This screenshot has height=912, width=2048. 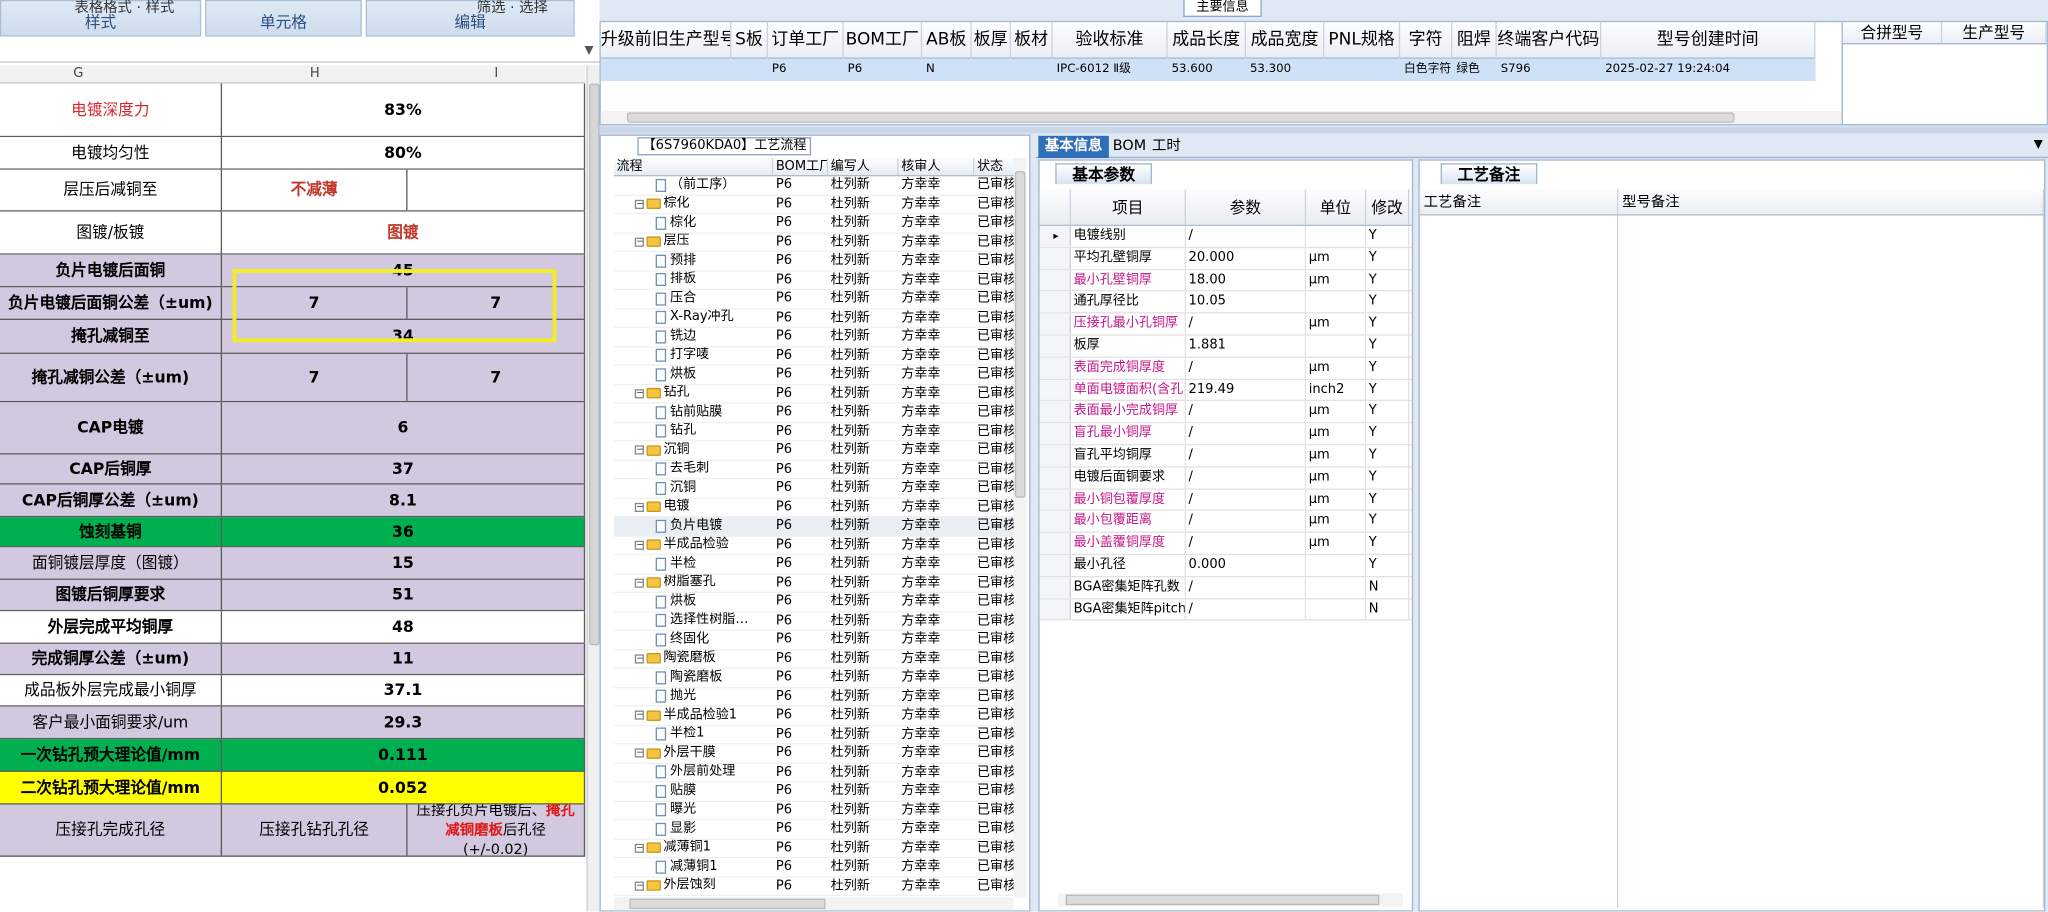 I want to click on value-cell: 29.3, so click(x=404, y=722).